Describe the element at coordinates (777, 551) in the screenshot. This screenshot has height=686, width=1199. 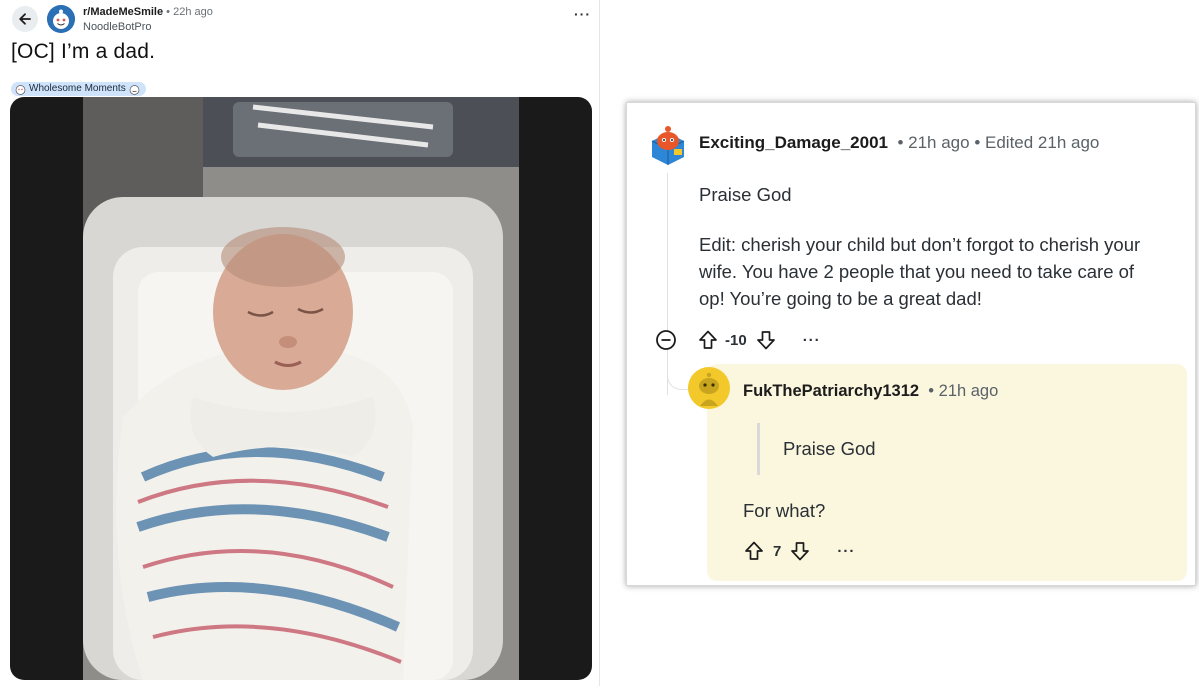
I see `reply-score: 7` at that location.